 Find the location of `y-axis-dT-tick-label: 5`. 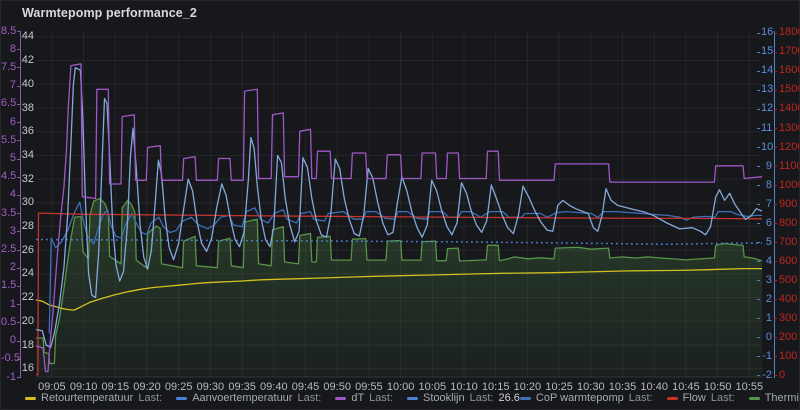

y-axis-dT-tick-label: 5 is located at coordinates (12, 158).